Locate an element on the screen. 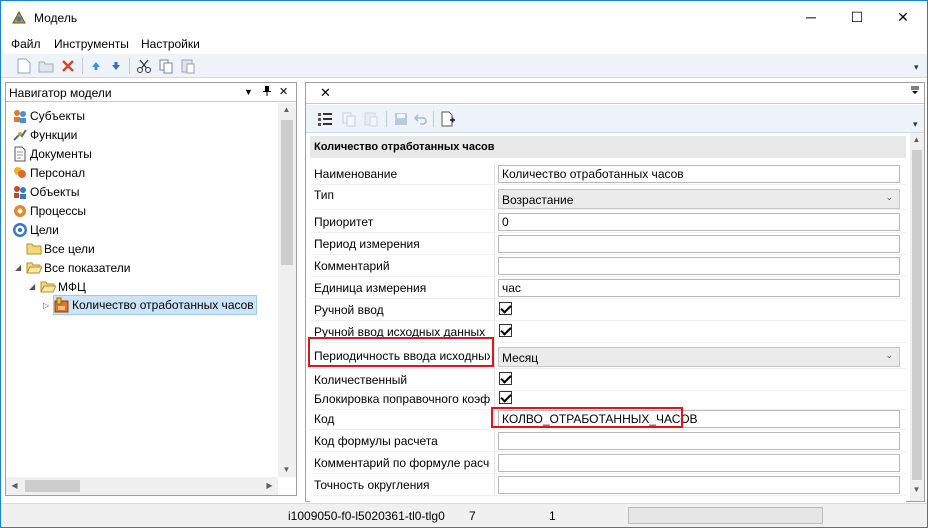 The height and width of the screenshot is (528, 928). comment-field is located at coordinates (699, 266).